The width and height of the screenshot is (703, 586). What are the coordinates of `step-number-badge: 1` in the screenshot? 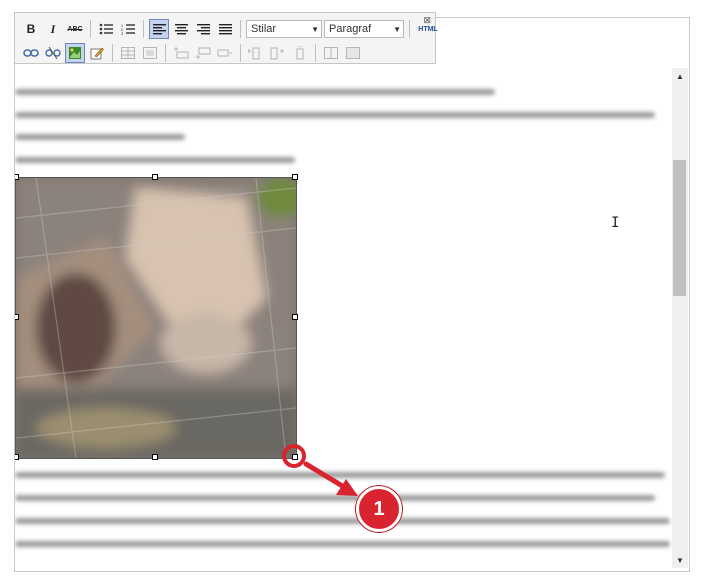 It's located at (379, 509).